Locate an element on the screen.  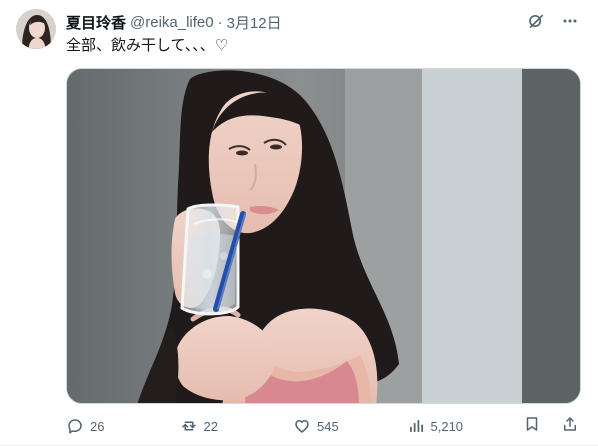
reply-button: 26 is located at coordinates (96, 426).